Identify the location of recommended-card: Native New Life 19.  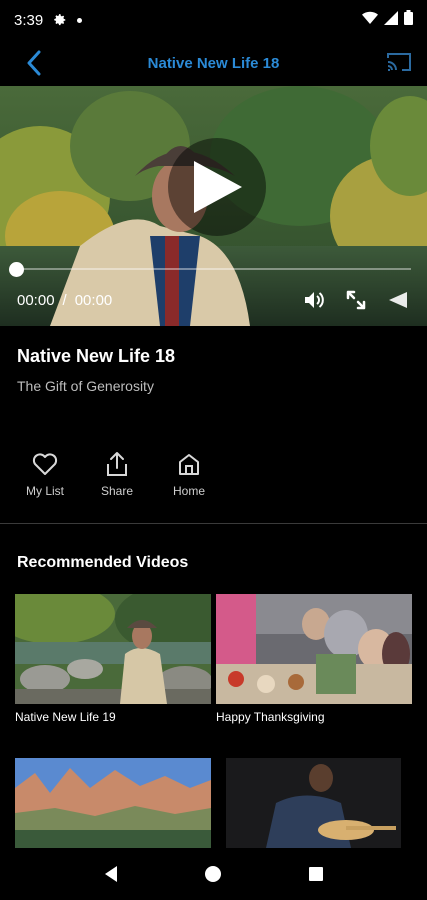
(113, 659).